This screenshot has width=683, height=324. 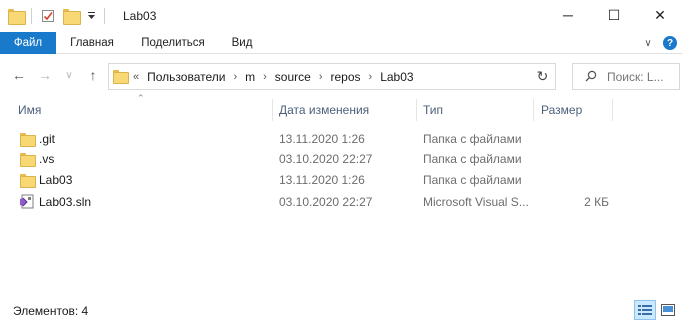 I want to click on file-name: .git, so click(x=47, y=139).